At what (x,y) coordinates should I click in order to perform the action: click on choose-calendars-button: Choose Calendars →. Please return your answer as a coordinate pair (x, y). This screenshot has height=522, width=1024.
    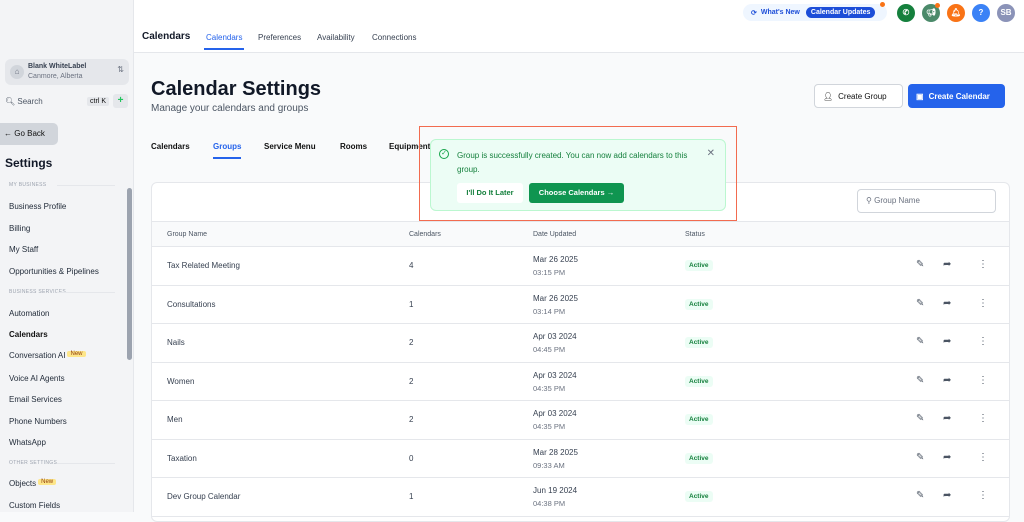
    Looking at the image, I should click on (576, 193).